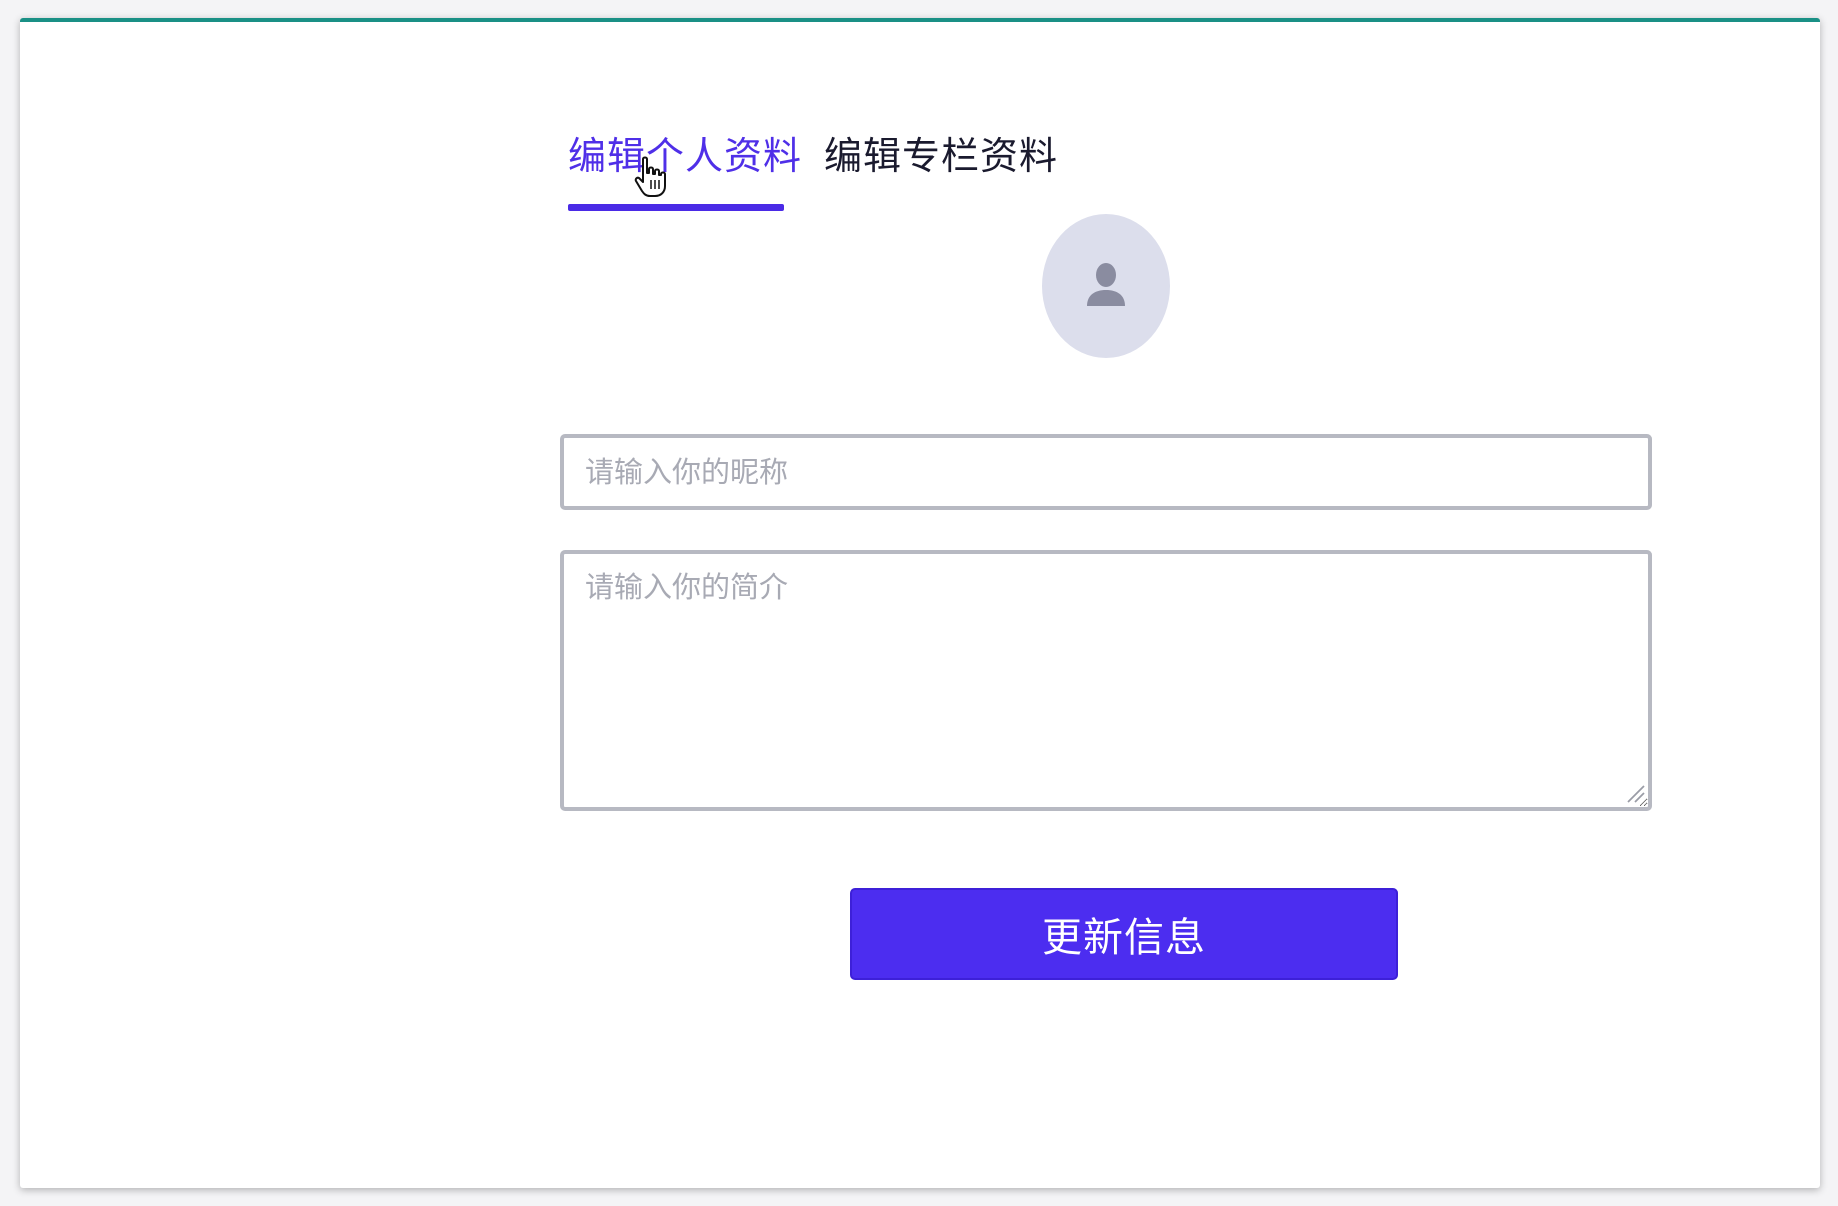 This screenshot has width=1838, height=1206. Describe the element at coordinates (676, 207) in the screenshot. I see `active-tab-indicator` at that location.